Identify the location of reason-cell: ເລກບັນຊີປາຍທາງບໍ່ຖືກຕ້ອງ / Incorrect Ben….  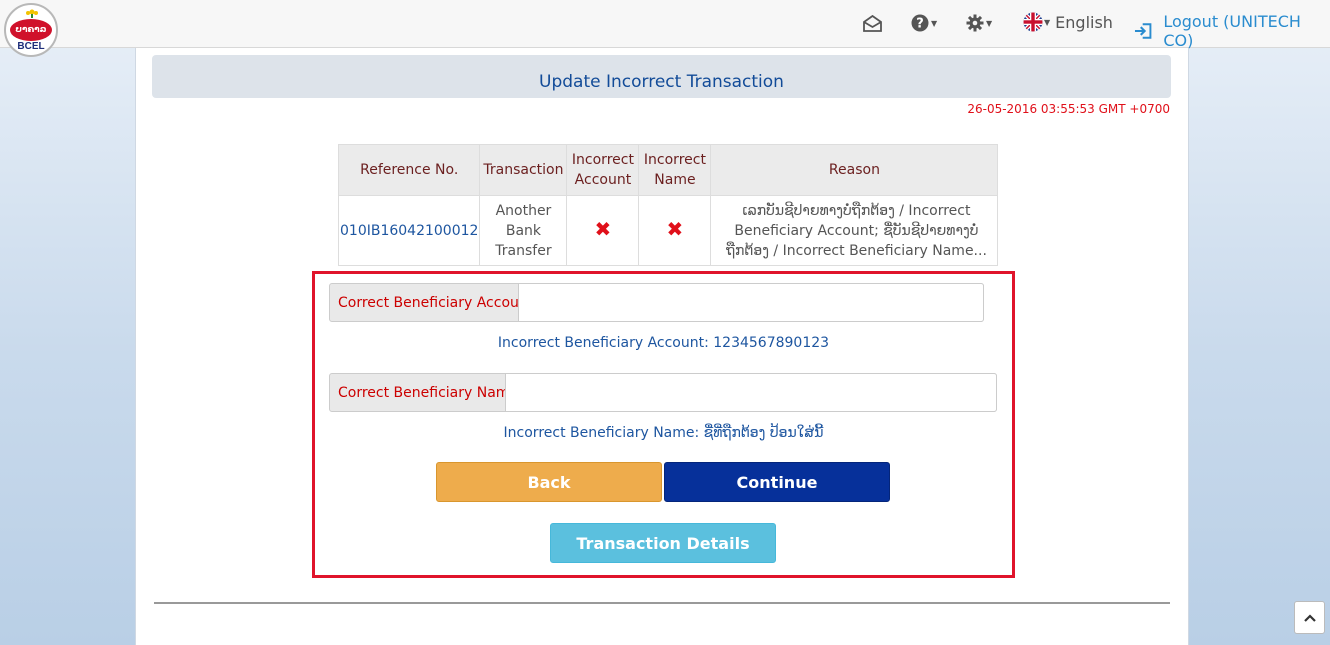
(854, 230).